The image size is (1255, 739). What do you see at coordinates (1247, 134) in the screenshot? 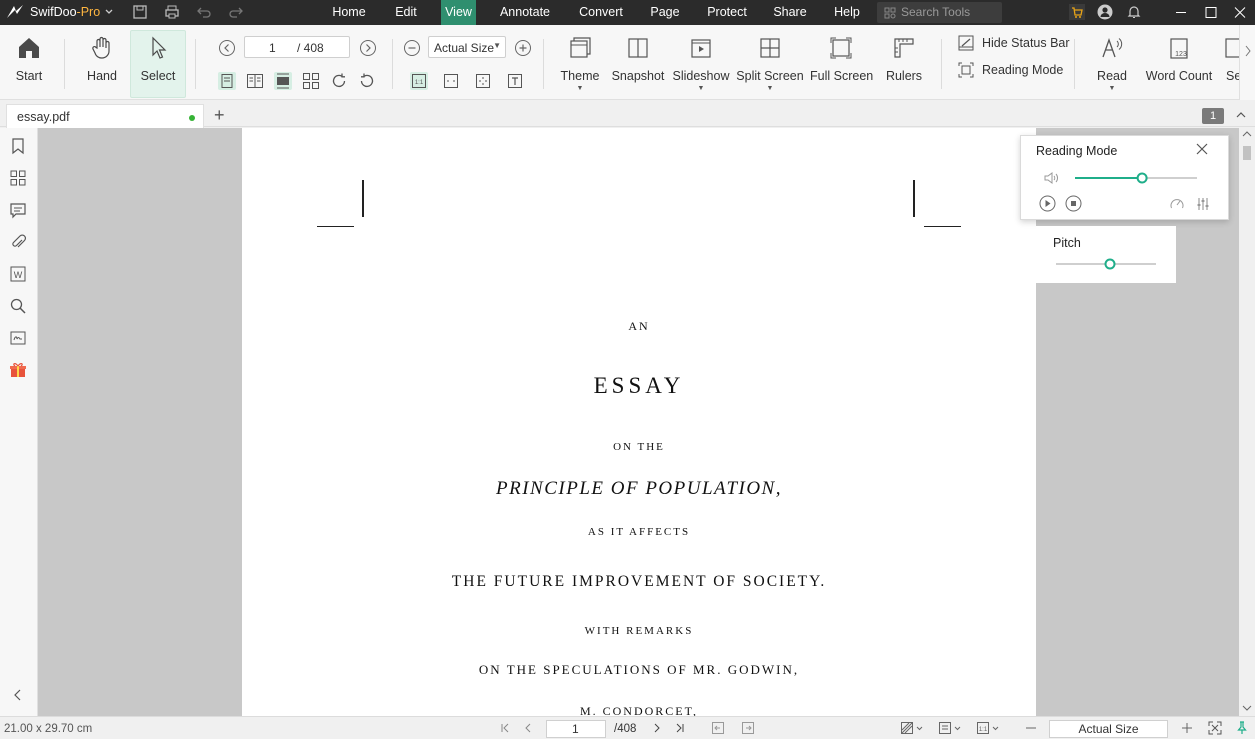
I see `scroll-up-icon` at bounding box center [1247, 134].